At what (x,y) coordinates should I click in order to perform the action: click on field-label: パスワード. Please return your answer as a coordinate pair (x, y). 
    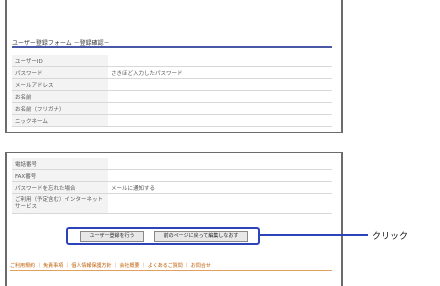
    Looking at the image, I should click on (60, 72).